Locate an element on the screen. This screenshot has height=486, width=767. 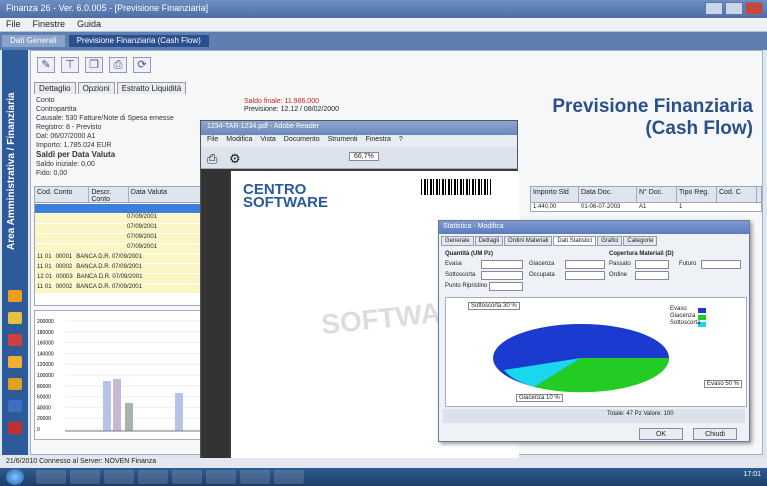
axis-tick-label: 40000 is located at coordinates (44, 408).